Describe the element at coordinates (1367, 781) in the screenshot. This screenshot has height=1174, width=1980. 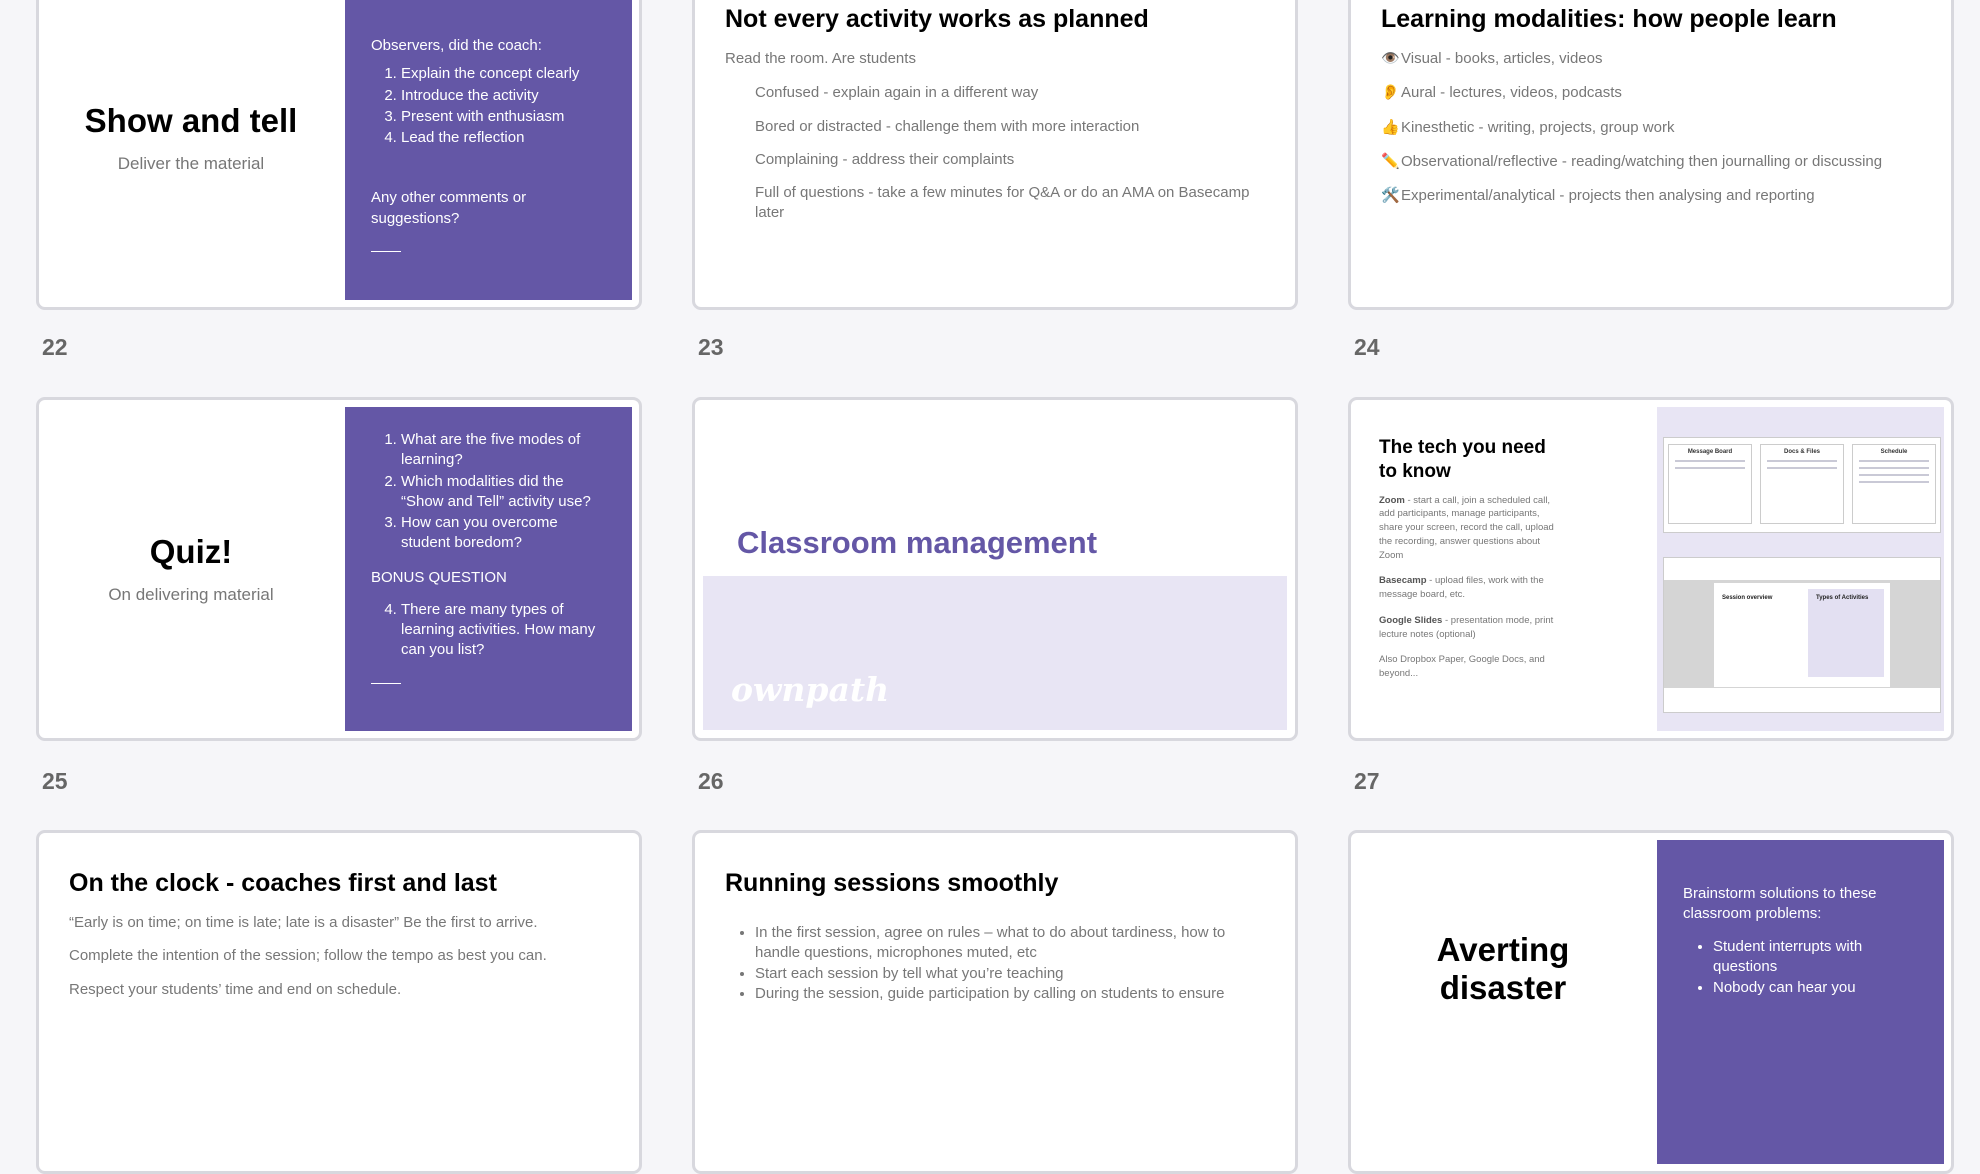
I see `slide-number: 27` at that location.